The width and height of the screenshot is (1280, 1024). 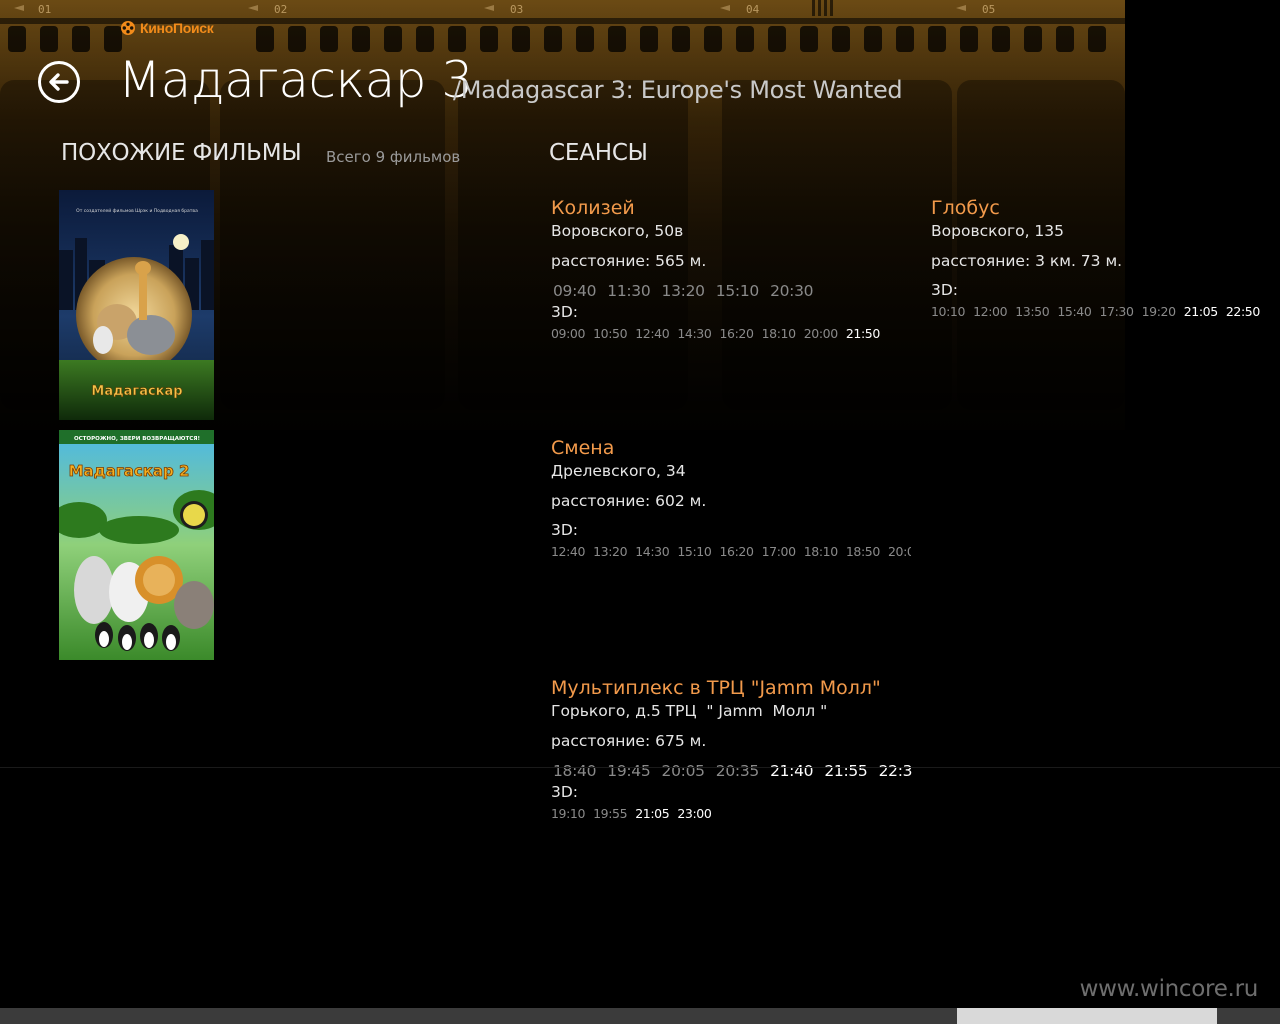 I want to click on showtime: 18:40, so click(x=574, y=771).